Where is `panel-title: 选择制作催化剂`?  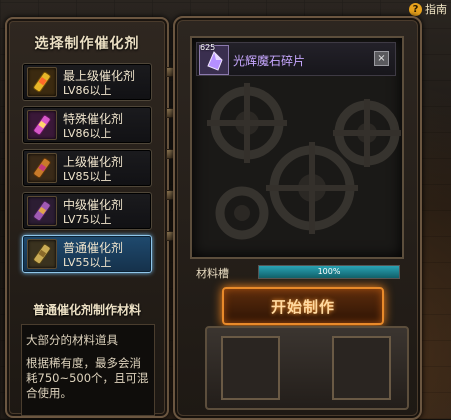
panel-title: 选择制作催化剂 is located at coordinates (87, 44).